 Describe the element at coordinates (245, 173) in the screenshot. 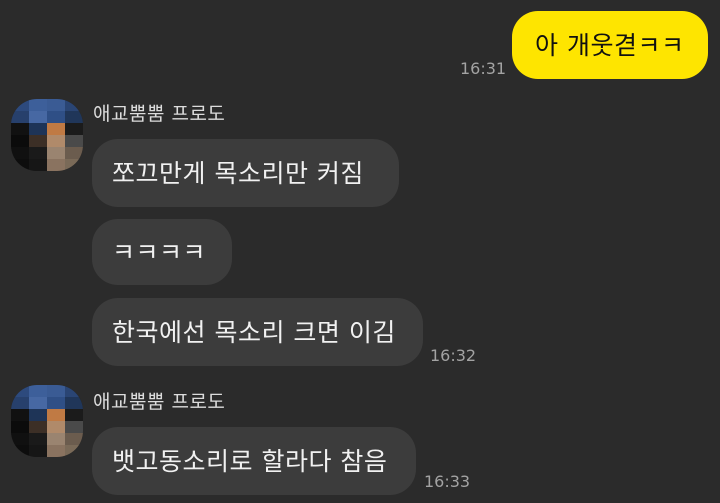

I see `received-message-bubble: 쪼끄만게 목소리만 커짐` at that location.